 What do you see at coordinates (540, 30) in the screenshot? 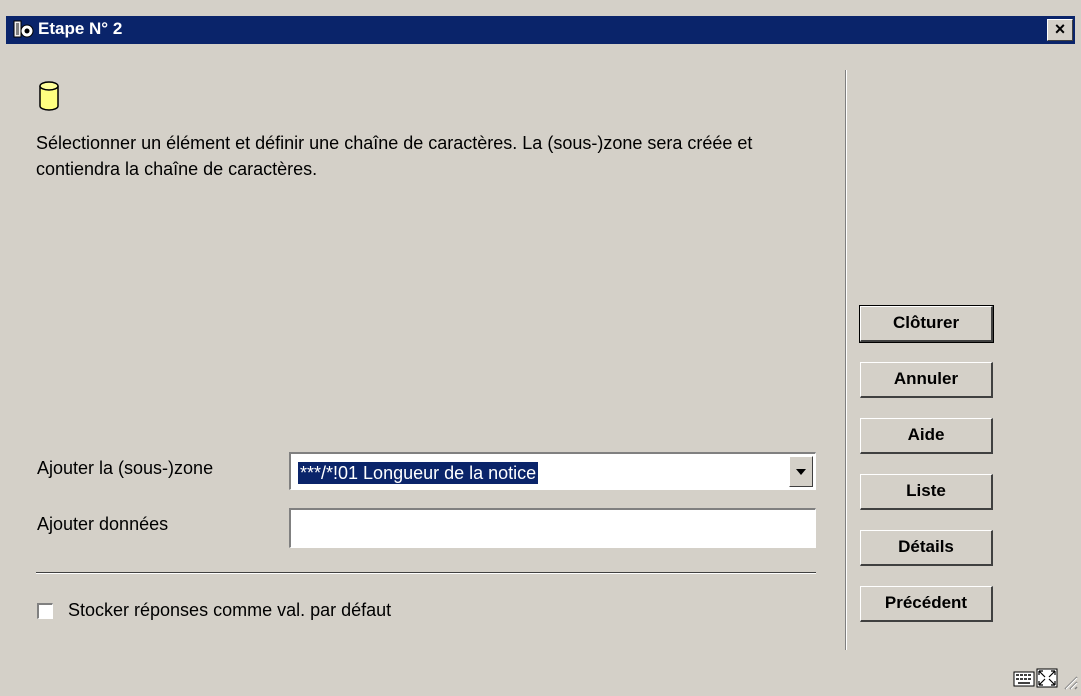
I see `title-bar-strip` at bounding box center [540, 30].